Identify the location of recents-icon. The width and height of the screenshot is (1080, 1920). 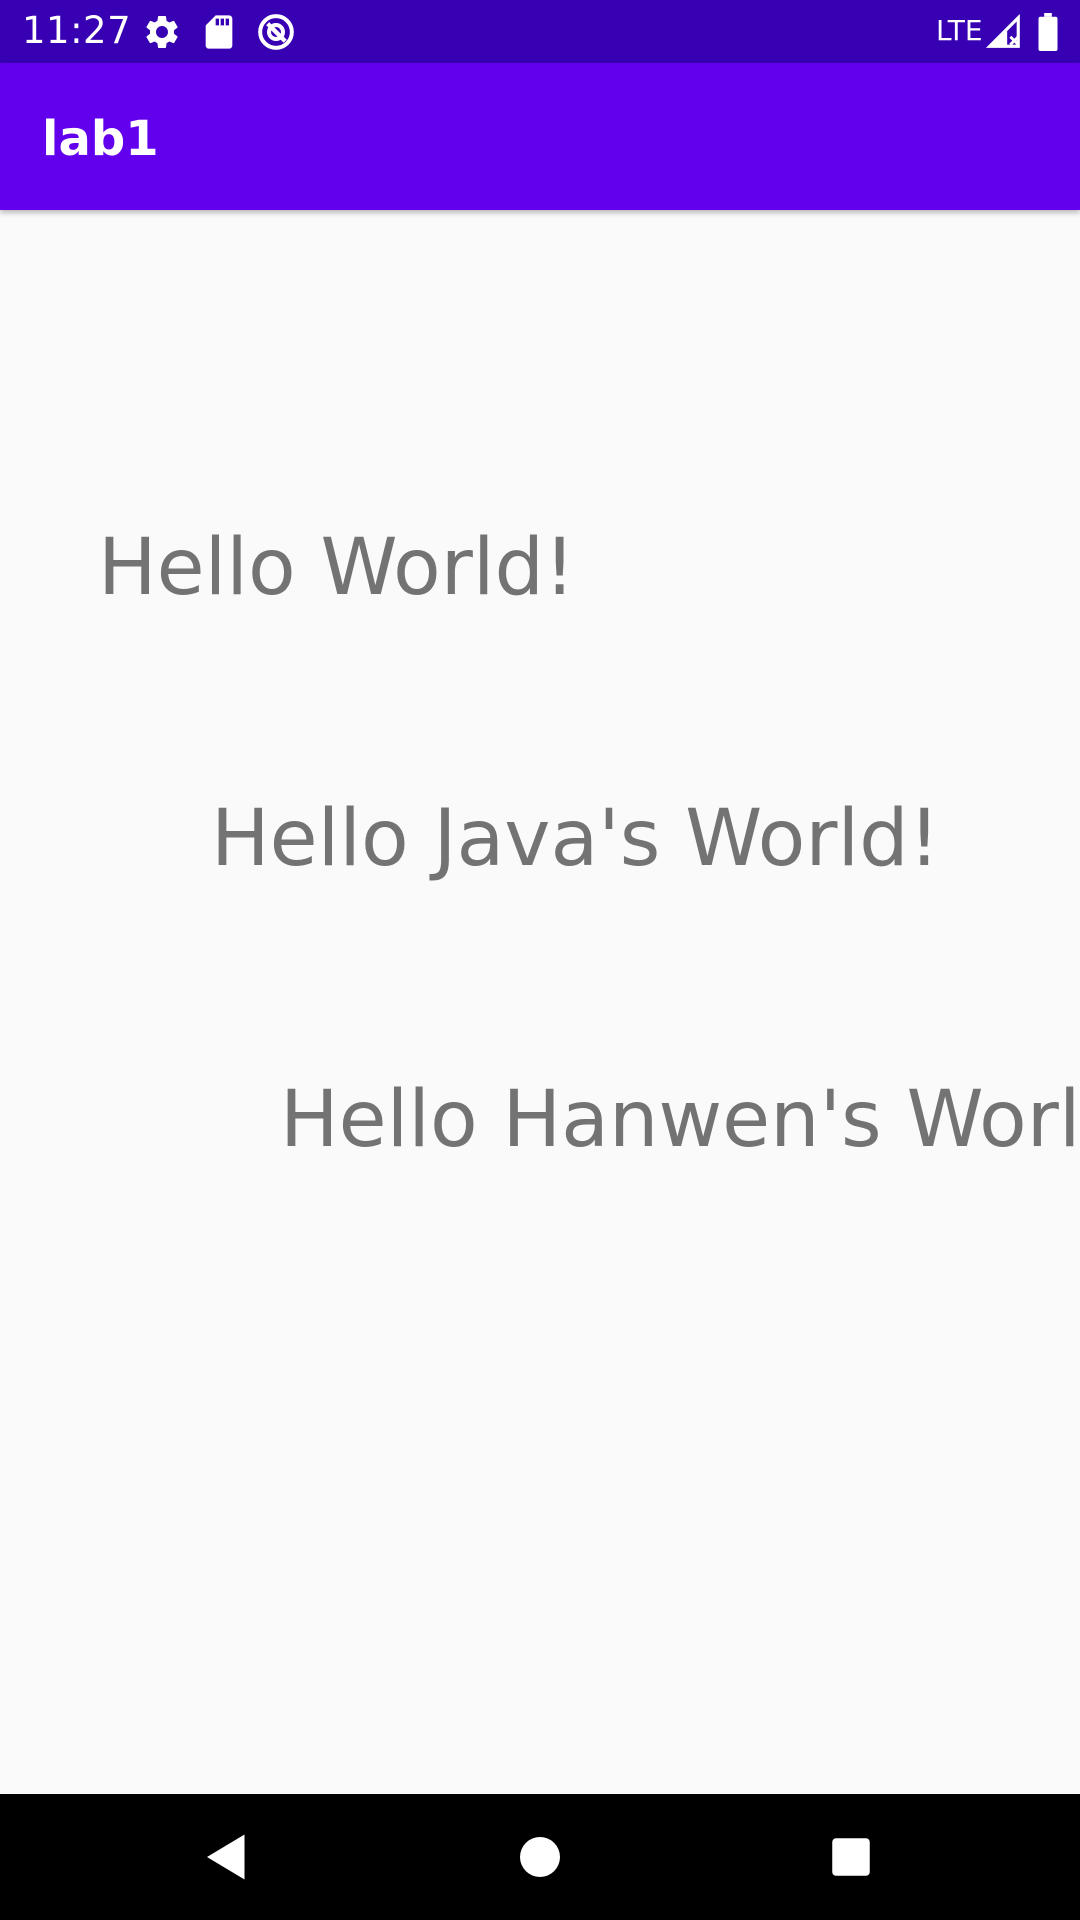
(851, 1857).